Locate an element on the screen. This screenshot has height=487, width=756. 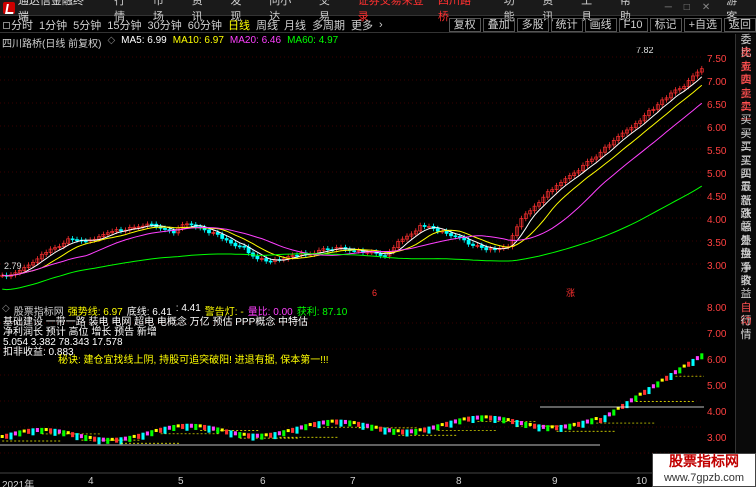
close-icon: ✕ is located at coordinates (706, 7).